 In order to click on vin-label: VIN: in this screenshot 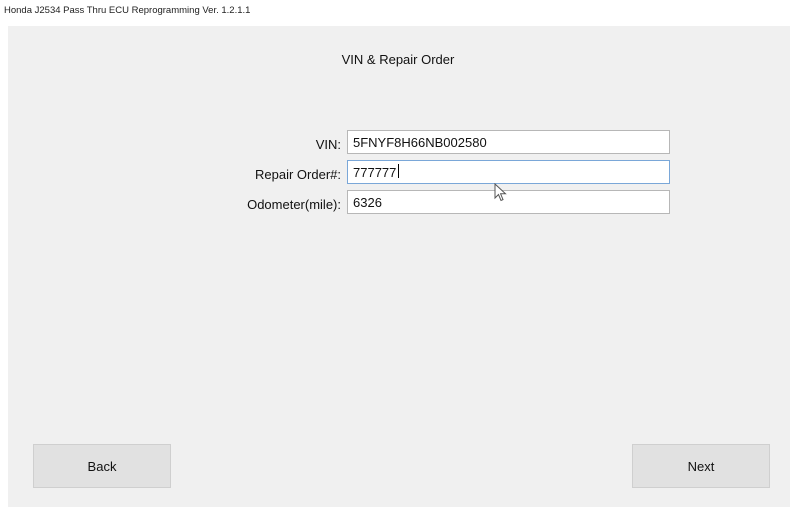, I will do `click(328, 144)`.